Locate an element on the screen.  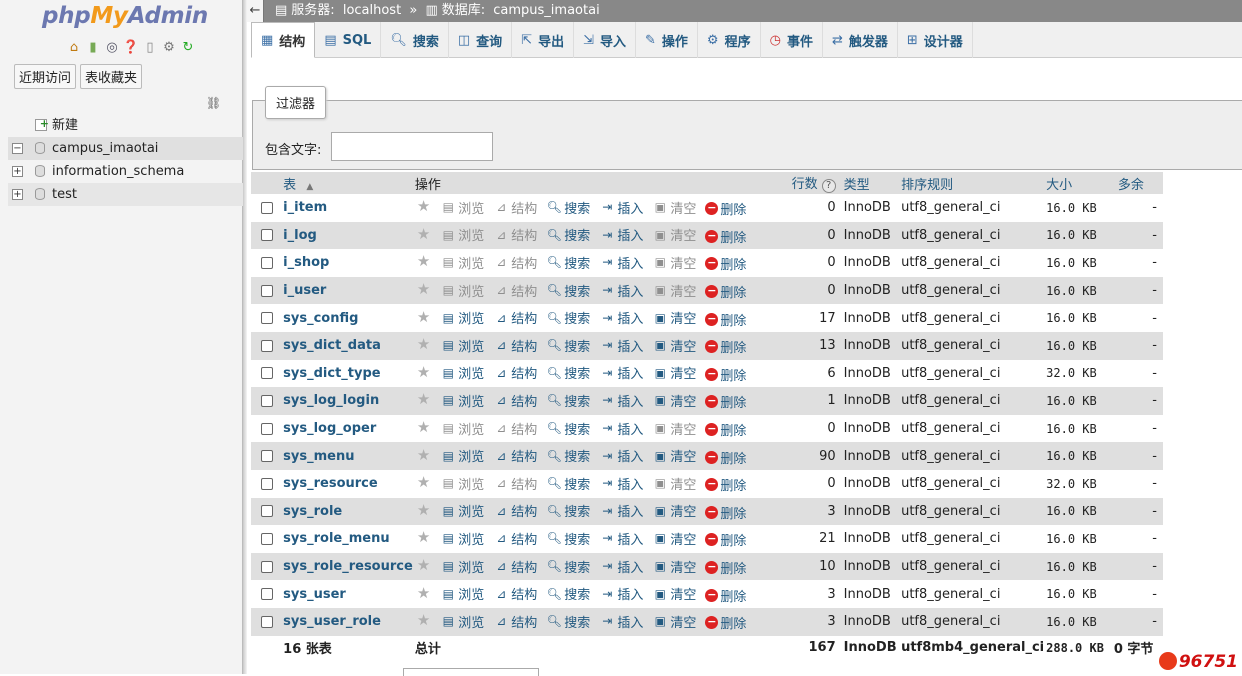
breadcrumb-server: localhost is located at coordinates (372, 10).